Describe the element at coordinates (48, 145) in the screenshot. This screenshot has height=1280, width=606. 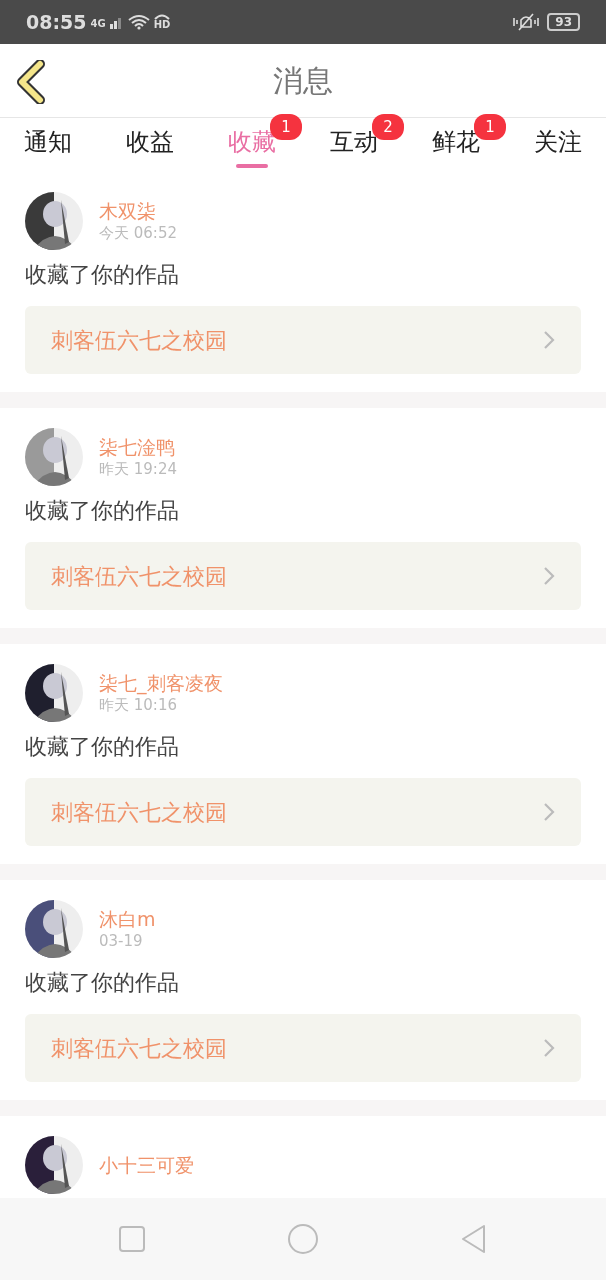
I see `tab: 通知` at that location.